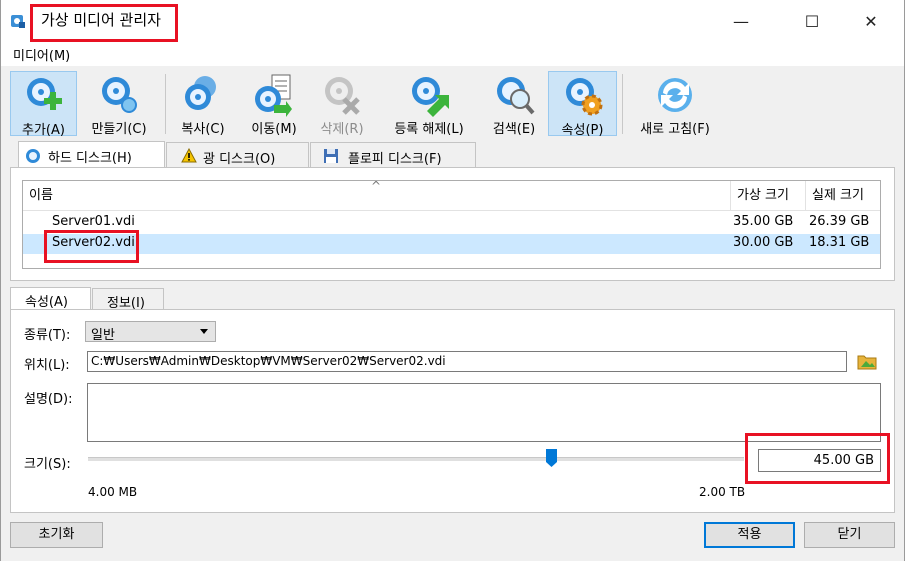 The image size is (905, 561). I want to click on menu-media: 미디어(M), so click(41, 54).